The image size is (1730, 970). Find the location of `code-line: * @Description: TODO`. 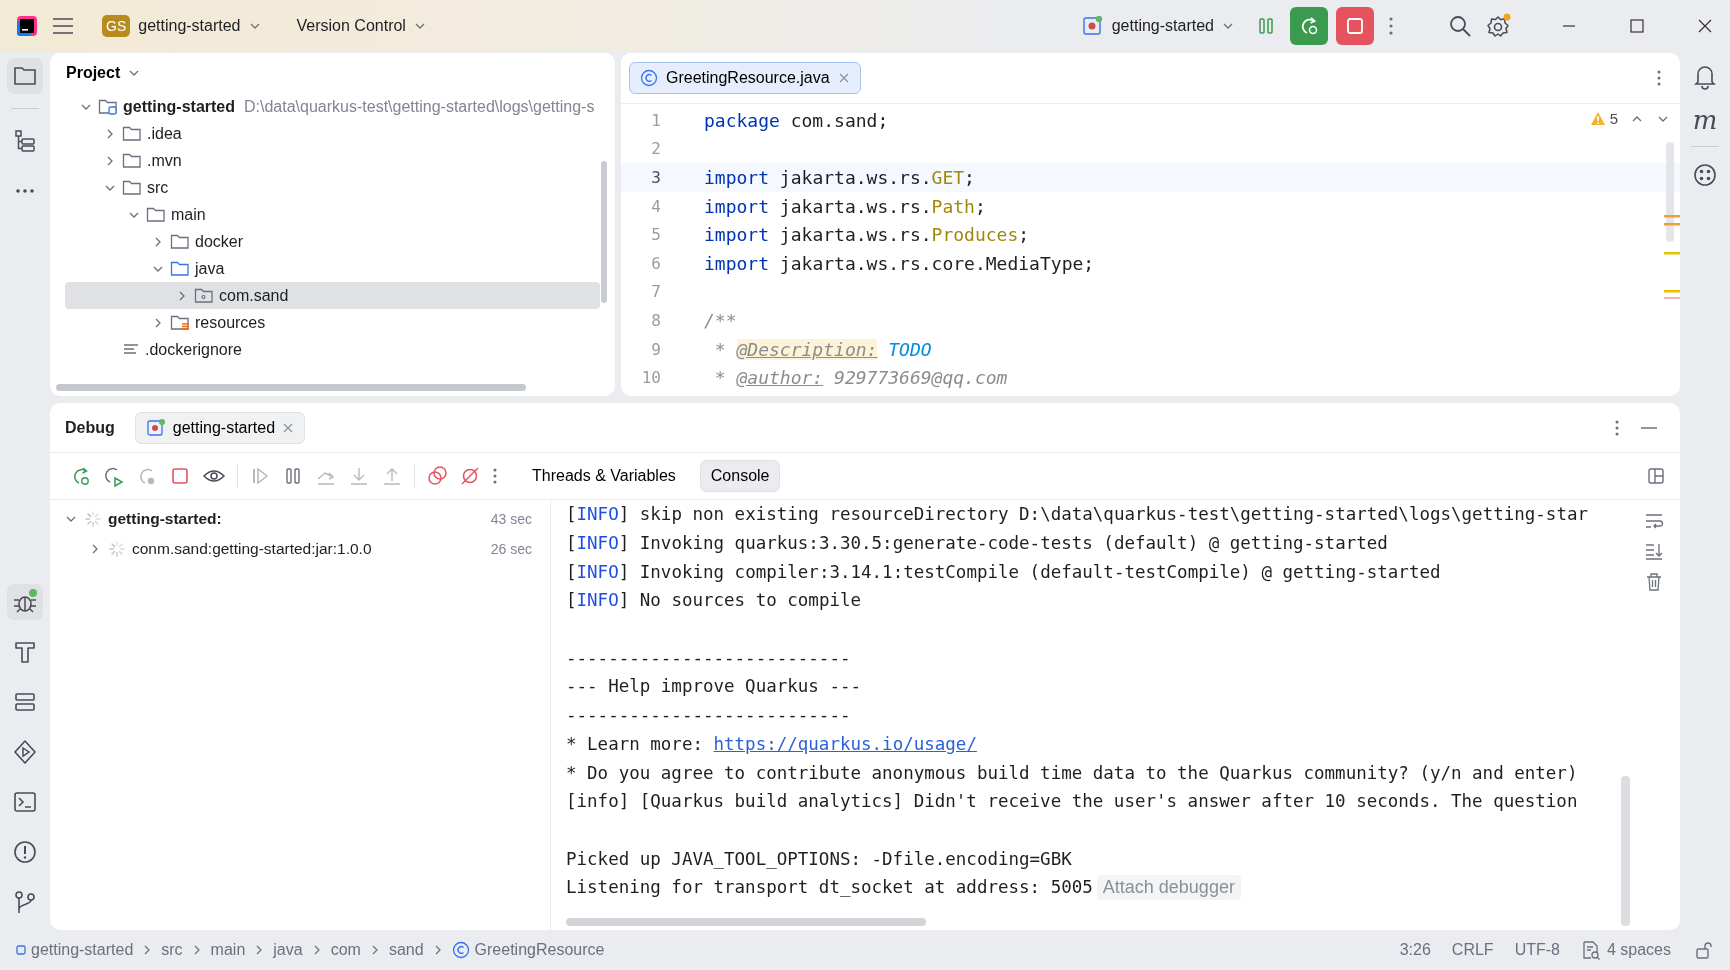

code-line: * @Description: TODO is located at coordinates (822, 349).